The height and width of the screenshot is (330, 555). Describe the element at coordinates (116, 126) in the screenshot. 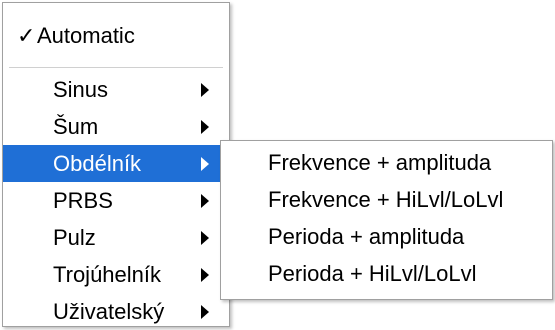

I see `menu-item-sum: Šum` at that location.